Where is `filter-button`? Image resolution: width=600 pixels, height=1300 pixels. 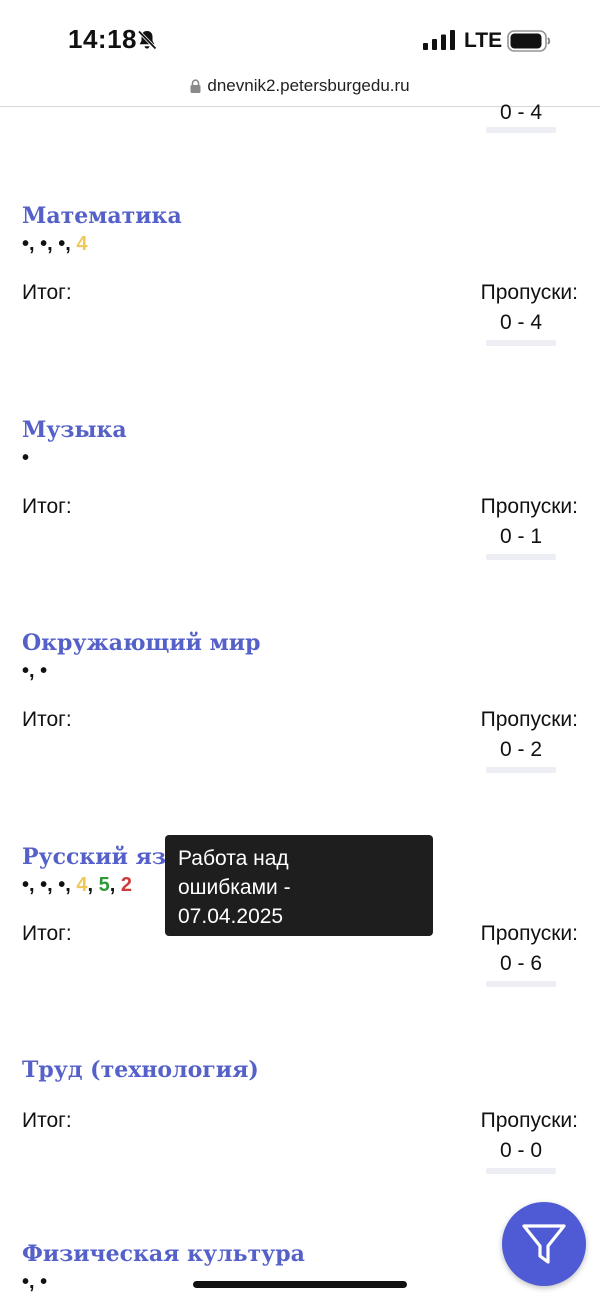
filter-button is located at coordinates (544, 1244).